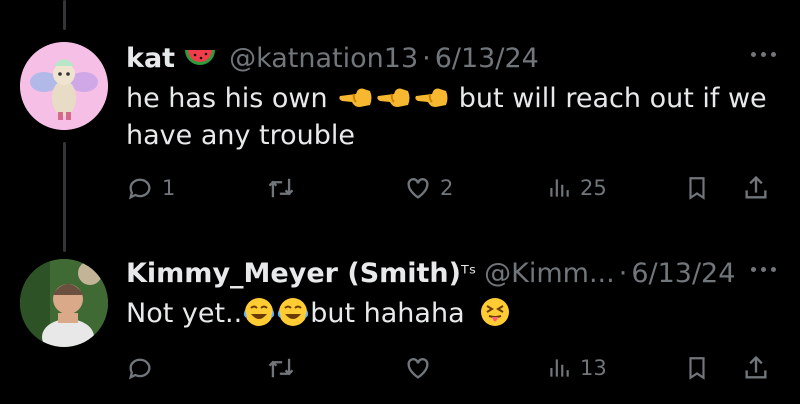 This screenshot has height=404, width=800. What do you see at coordinates (293, 273) in the screenshot?
I see `display-name: Kimmy_Meyer (Smith)` at bounding box center [293, 273].